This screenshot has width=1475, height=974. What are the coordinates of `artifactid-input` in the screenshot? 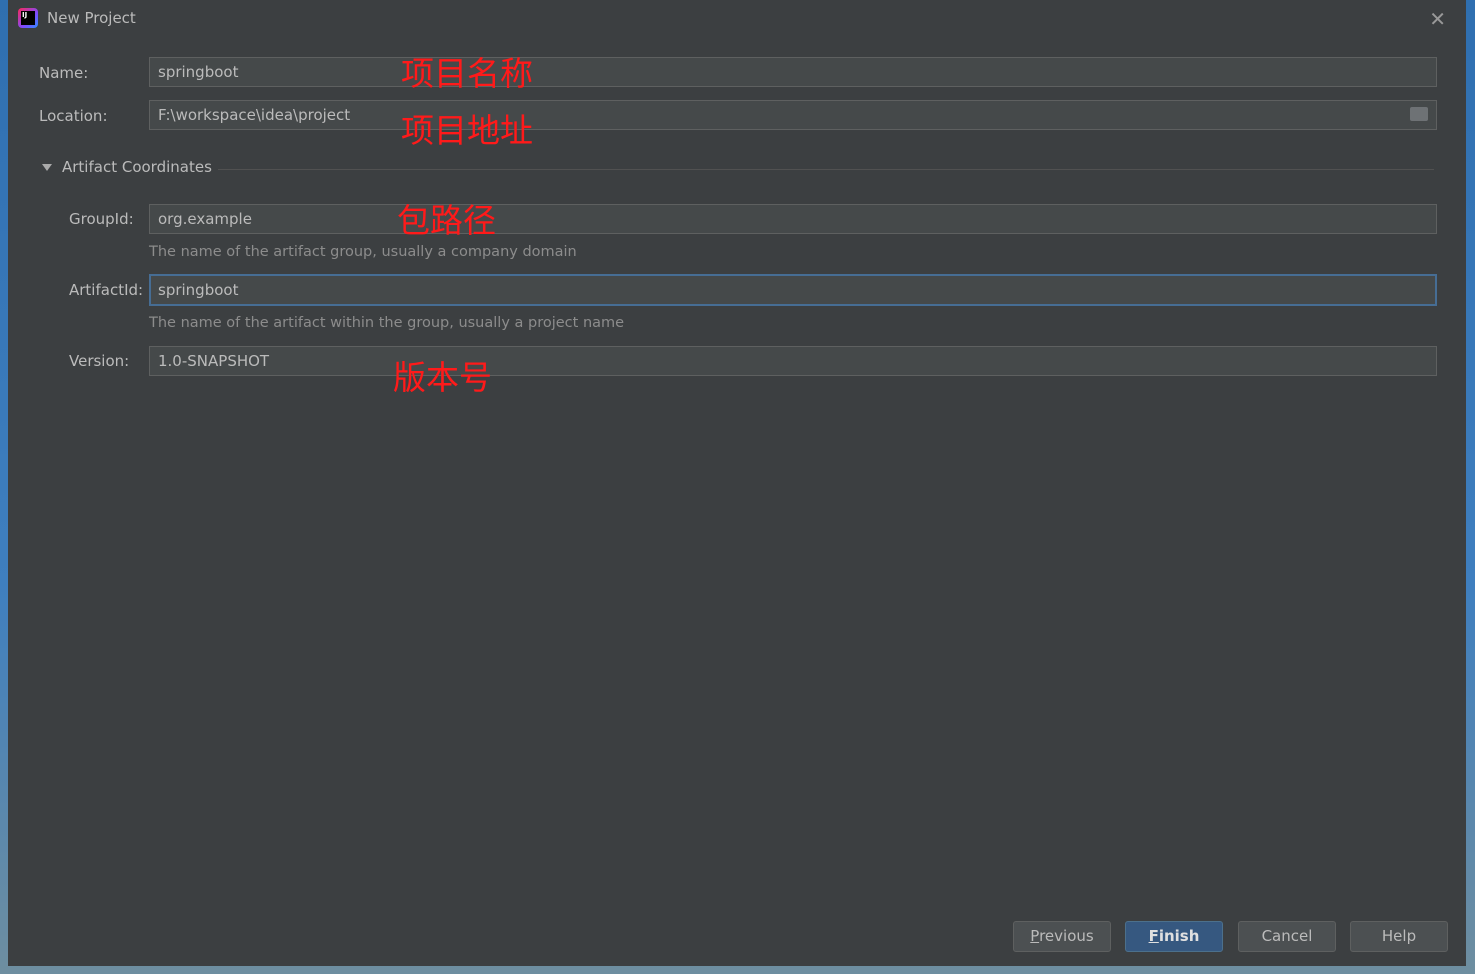 It's located at (793, 290).